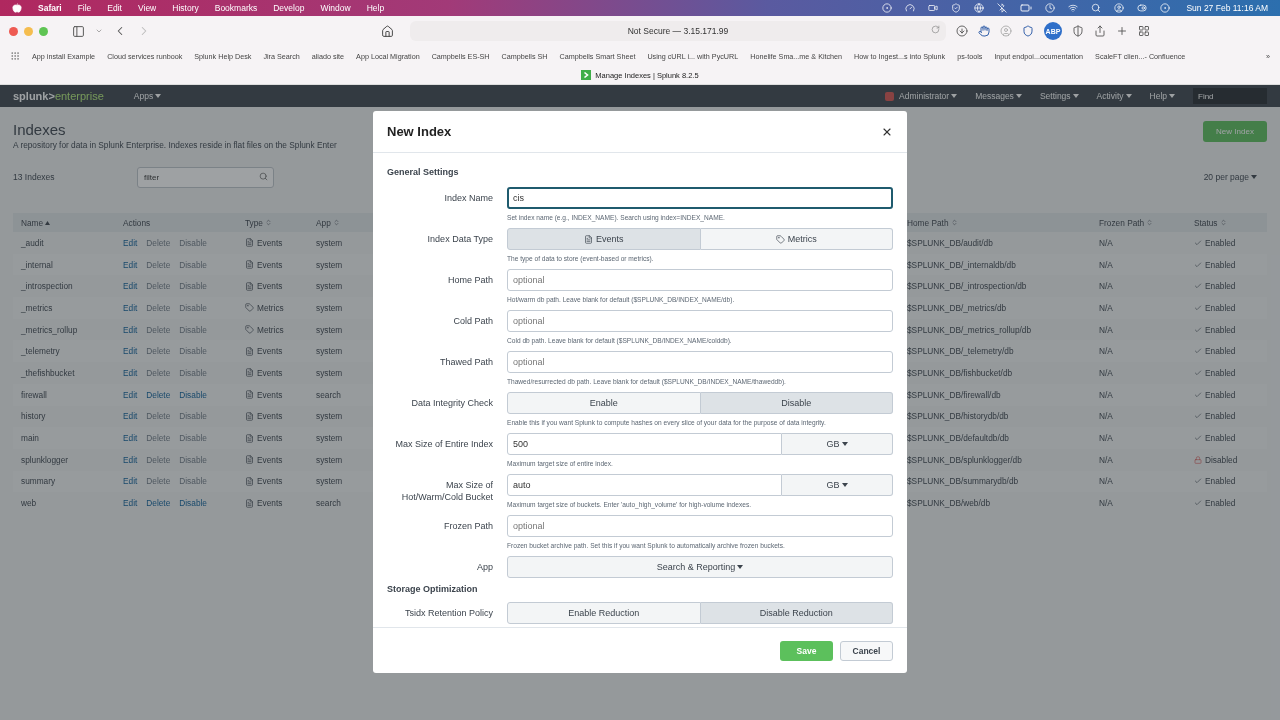 The width and height of the screenshot is (1280, 720). Describe the element at coordinates (72, 416) in the screenshot. I see `index-name: history` at that location.